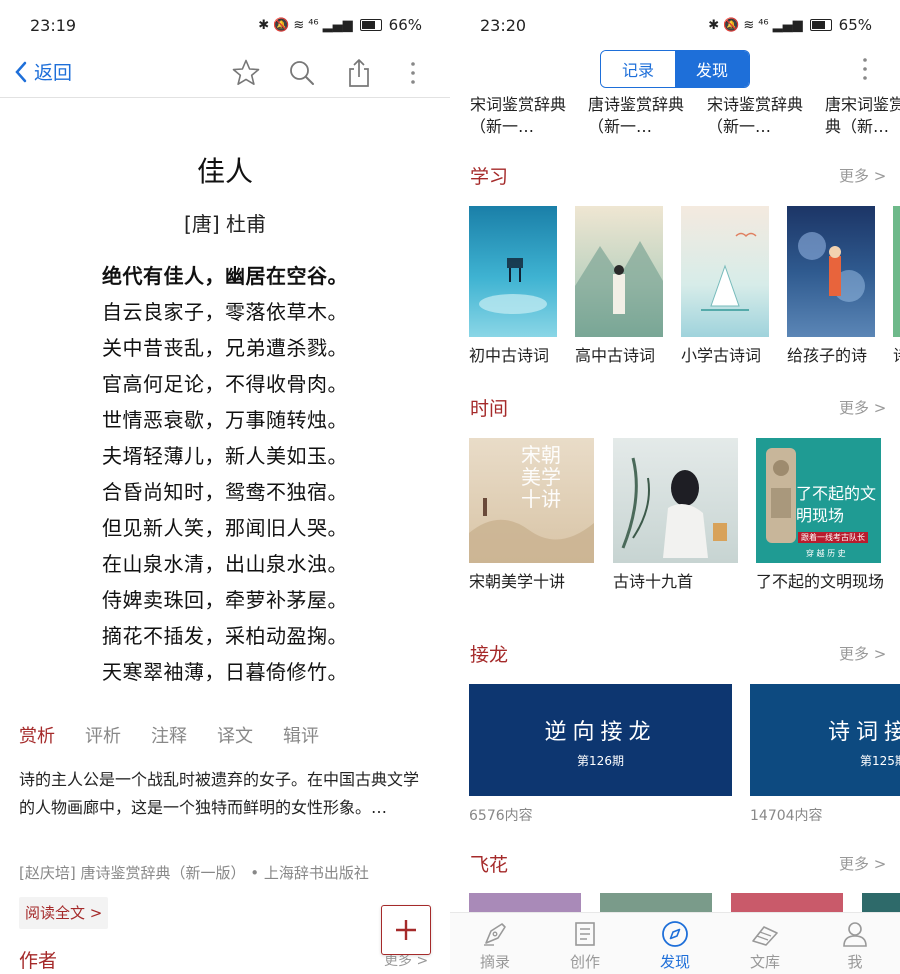 The width and height of the screenshot is (900, 974). Describe the element at coordinates (517, 581) in the screenshot. I see `book-title: 宋朝美学十讲` at that location.